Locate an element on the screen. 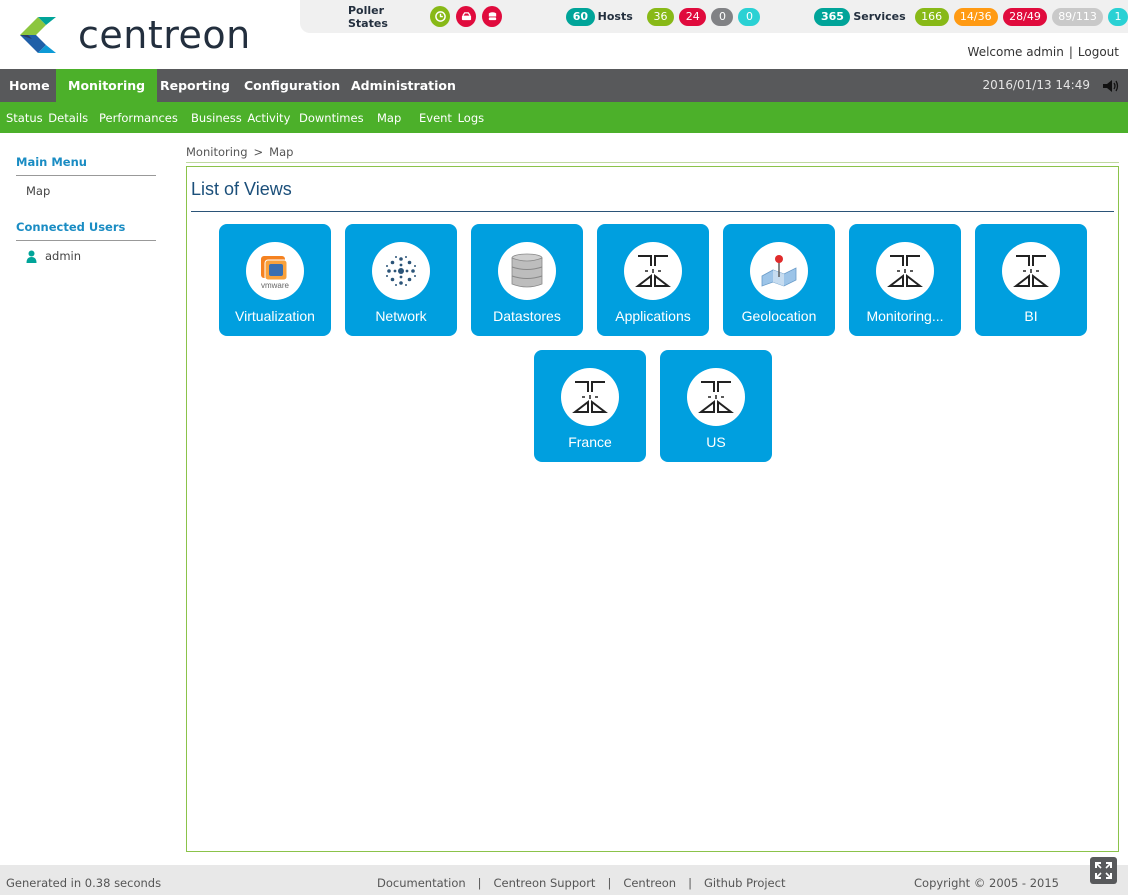 The height and width of the screenshot is (895, 1128). nav-monitoring: Monitoring is located at coordinates (107, 85).